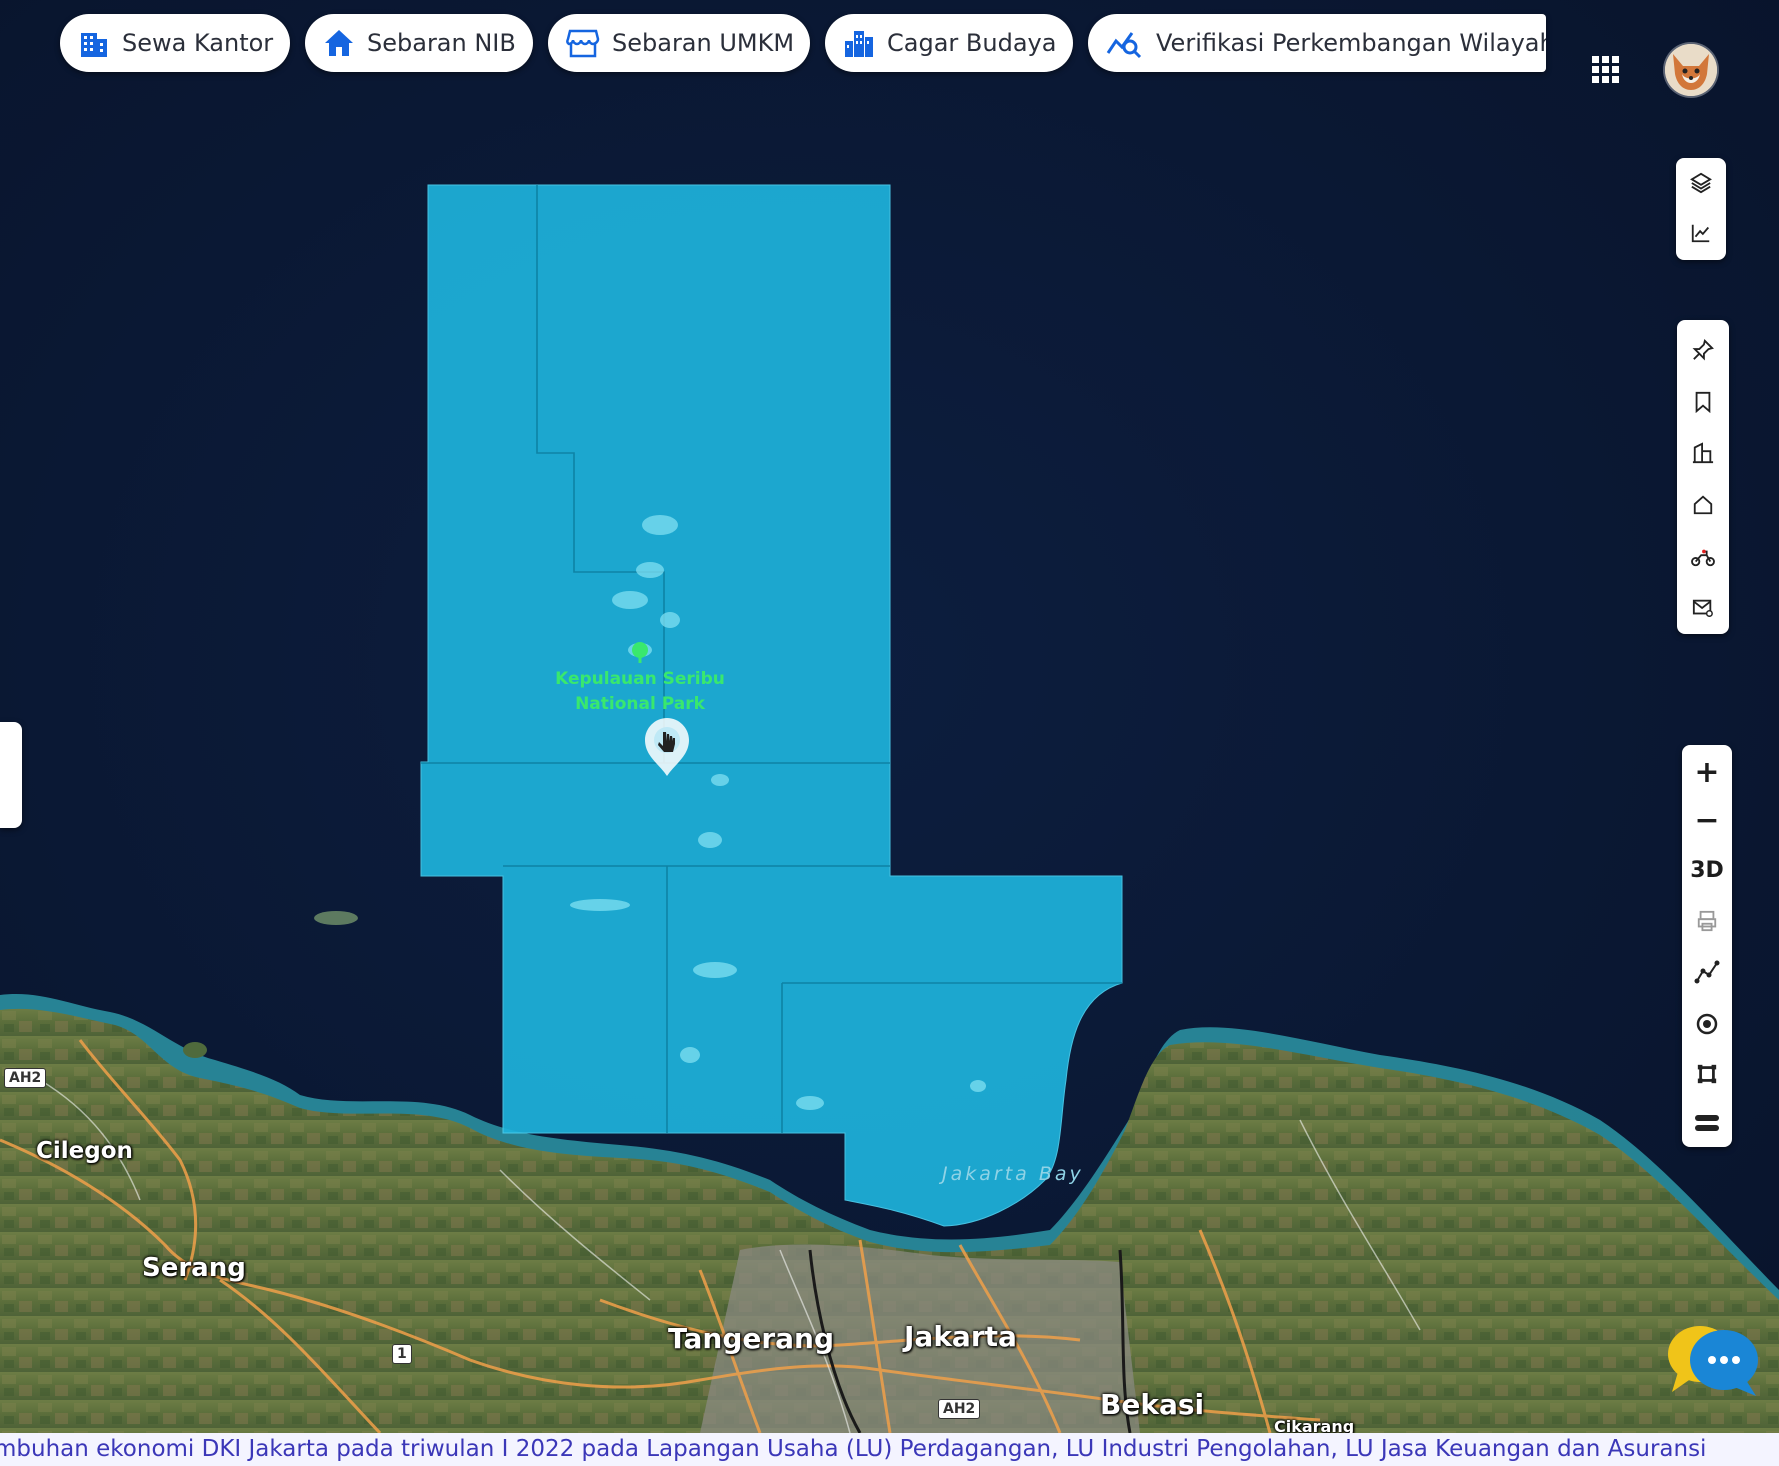  What do you see at coordinates (1707, 871) in the screenshot?
I see `3d-toggle-button: 3D` at bounding box center [1707, 871].